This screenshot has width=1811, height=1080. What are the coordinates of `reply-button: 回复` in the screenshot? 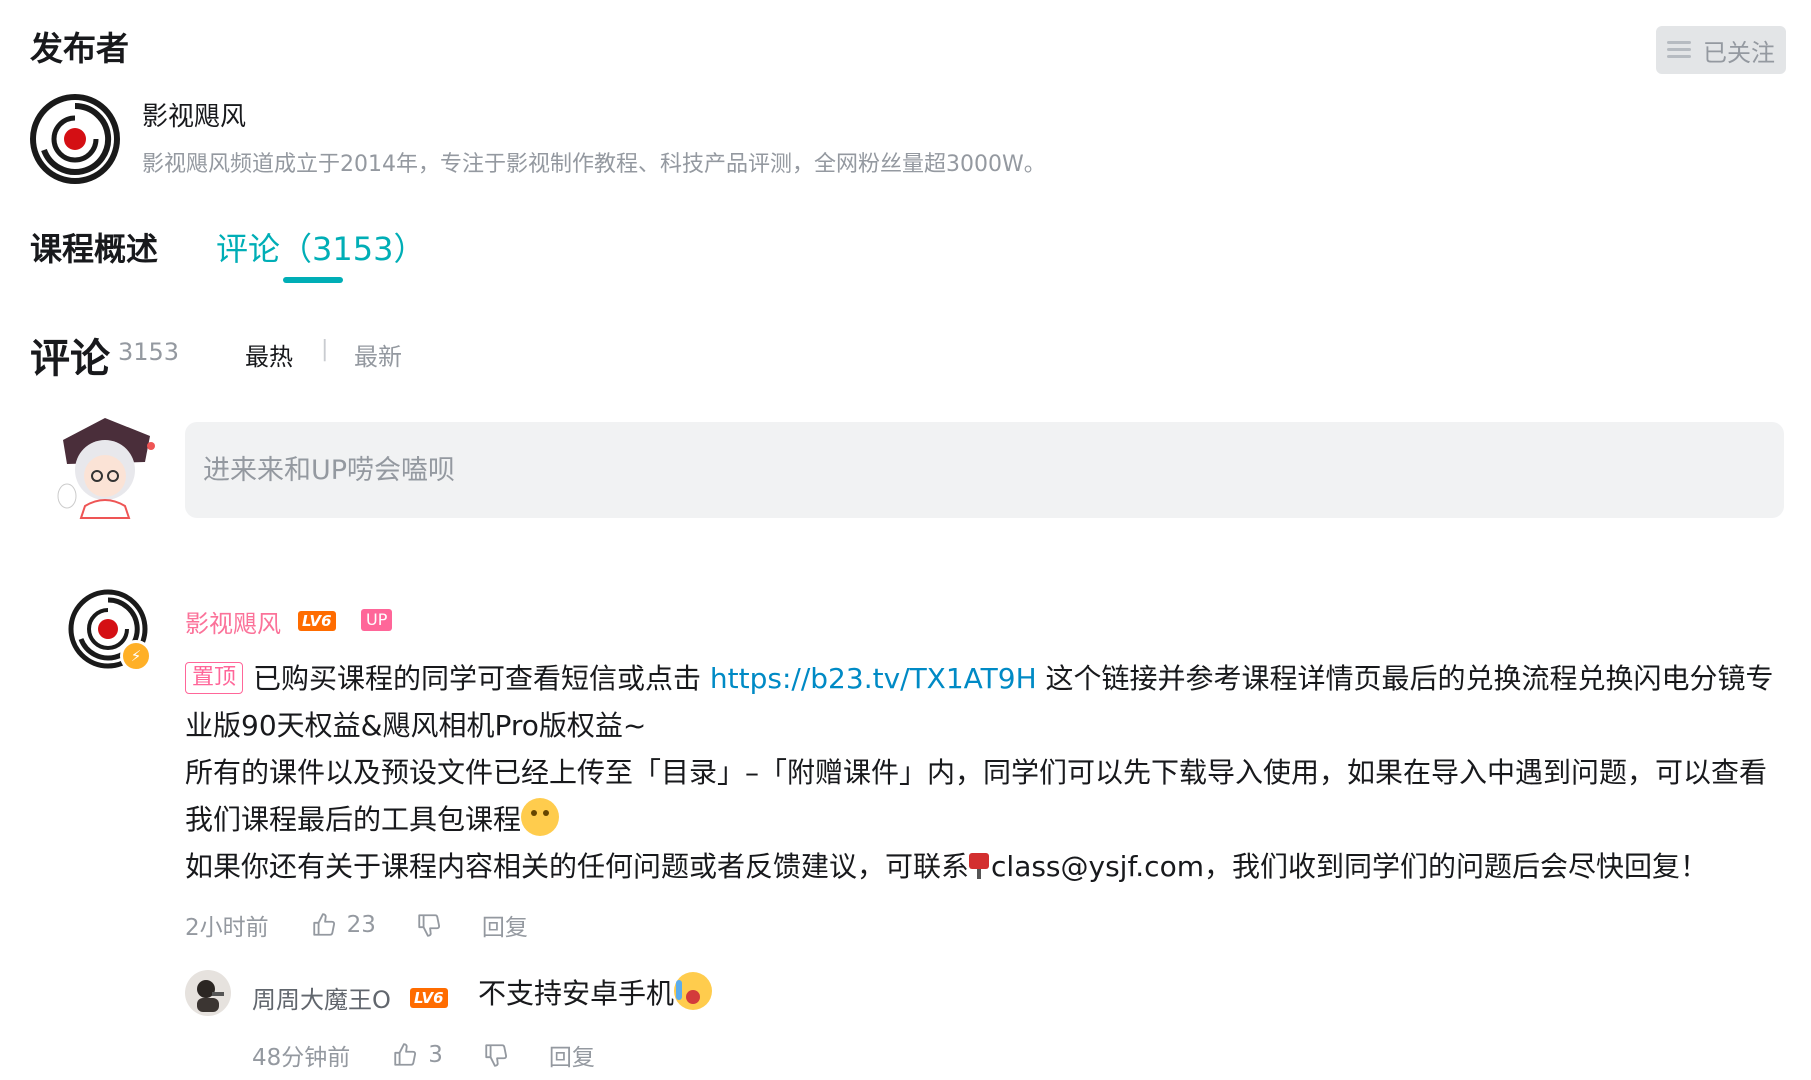 It's located at (505, 925).